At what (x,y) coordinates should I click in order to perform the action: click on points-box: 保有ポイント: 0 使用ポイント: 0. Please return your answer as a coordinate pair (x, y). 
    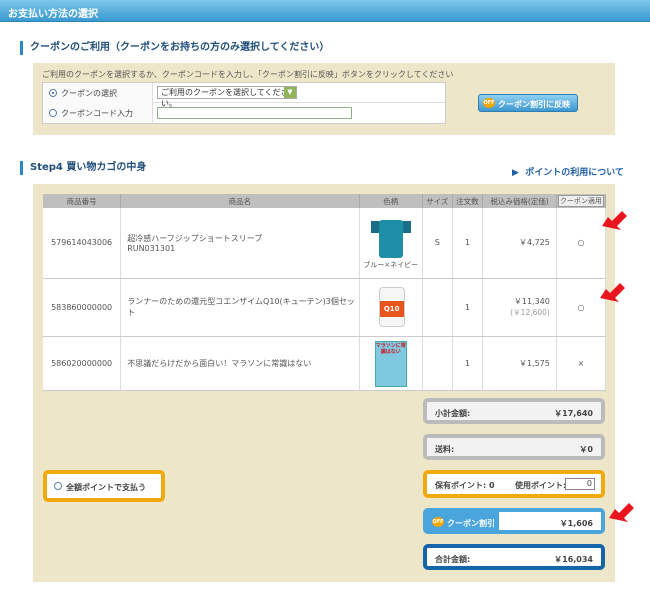
    Looking at the image, I should click on (514, 484).